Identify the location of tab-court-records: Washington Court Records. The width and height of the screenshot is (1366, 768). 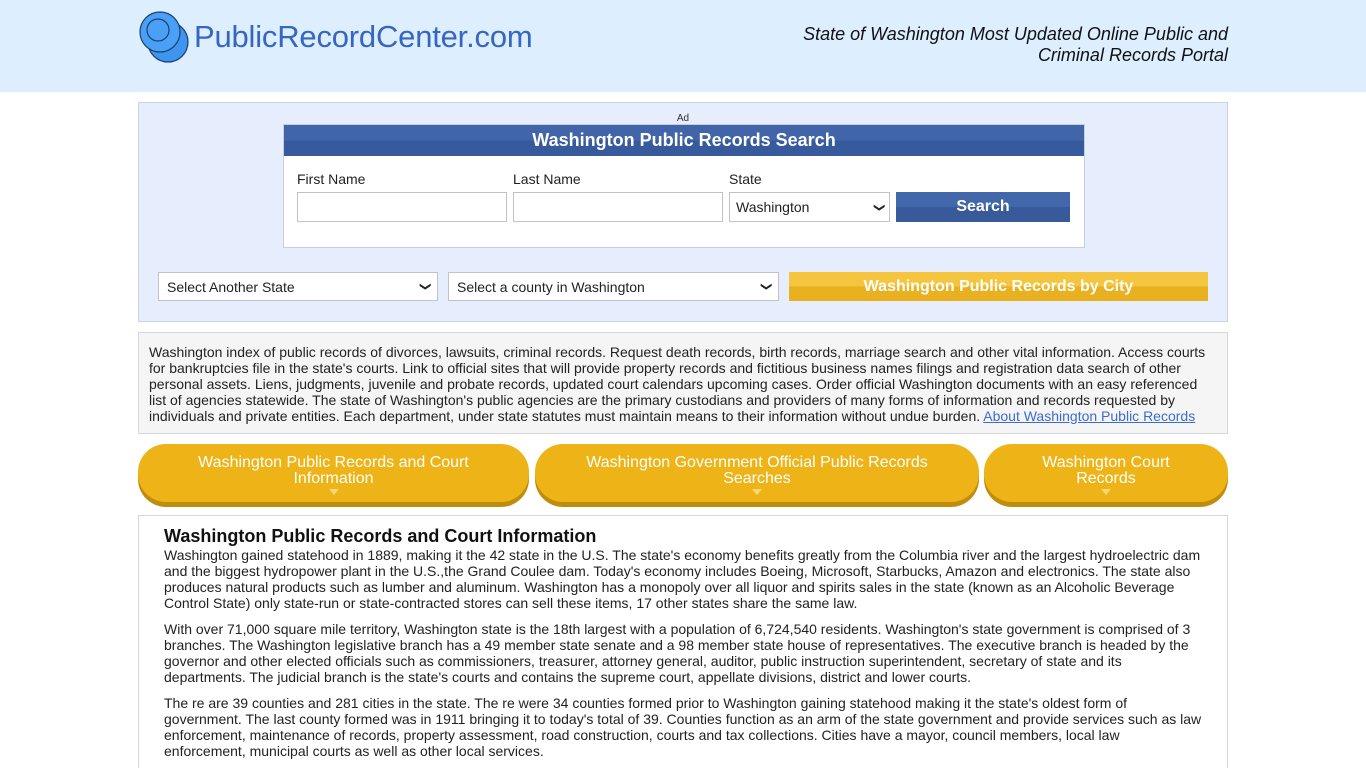
(1106, 473).